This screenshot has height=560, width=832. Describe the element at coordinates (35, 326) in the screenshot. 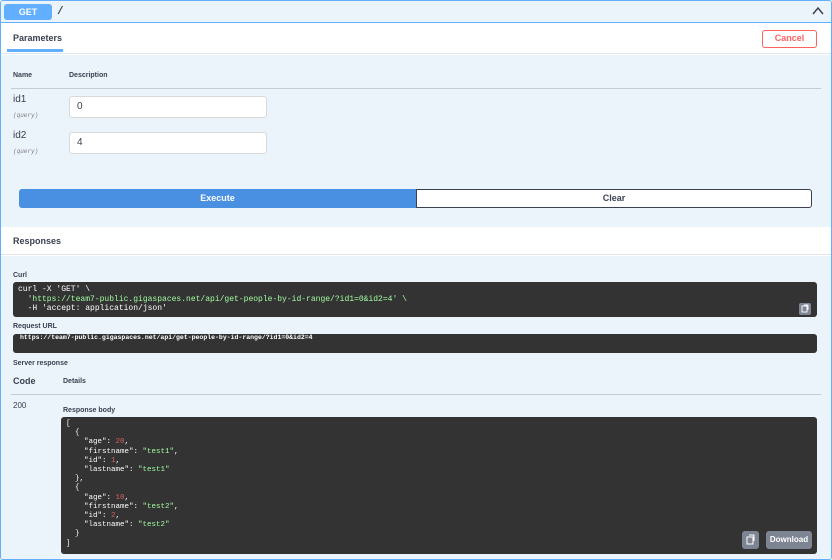

I see `request-url-label: Request URL` at that location.